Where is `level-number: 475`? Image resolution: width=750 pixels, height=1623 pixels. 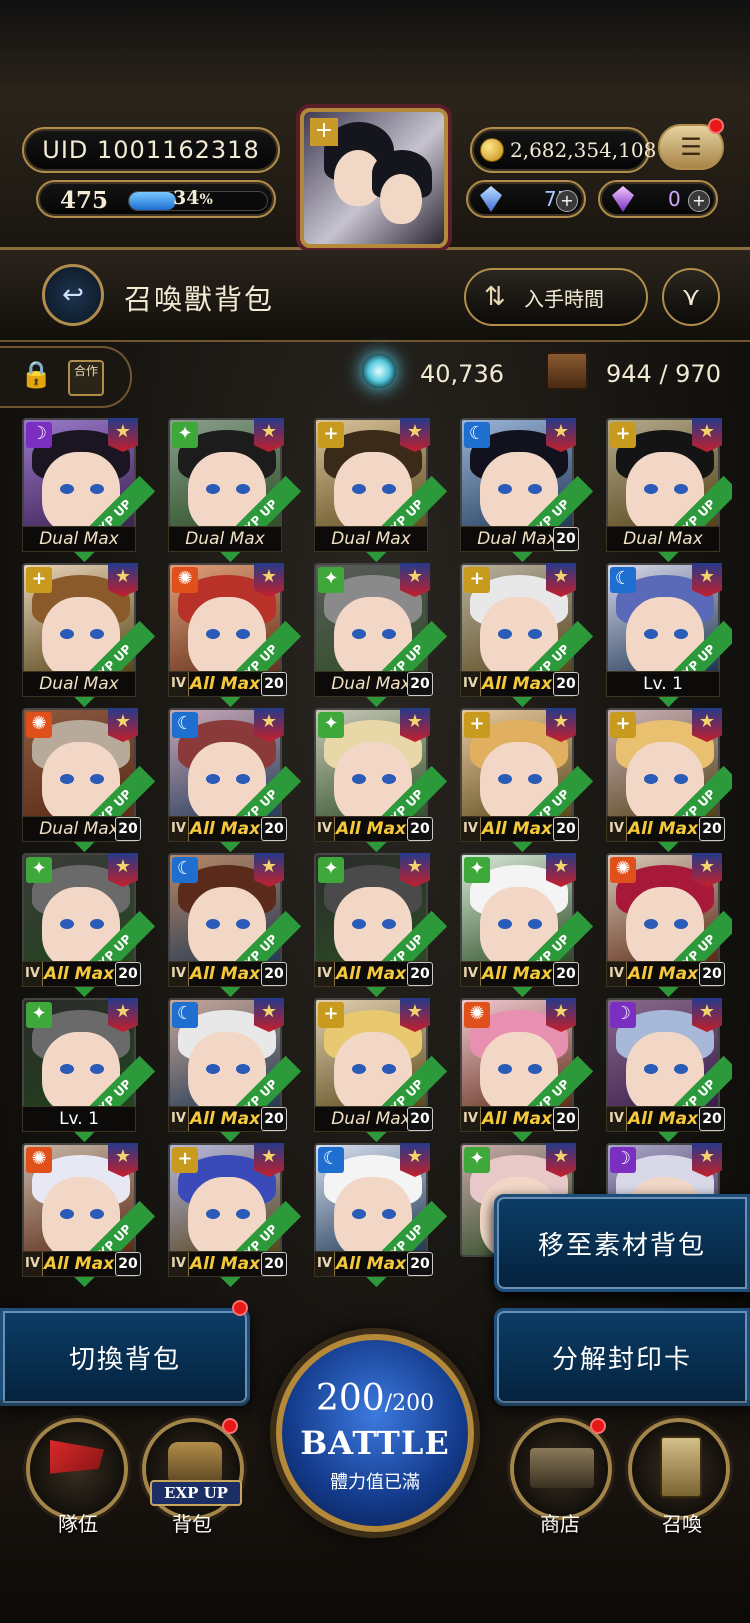
level-number: 475 is located at coordinates (84, 200).